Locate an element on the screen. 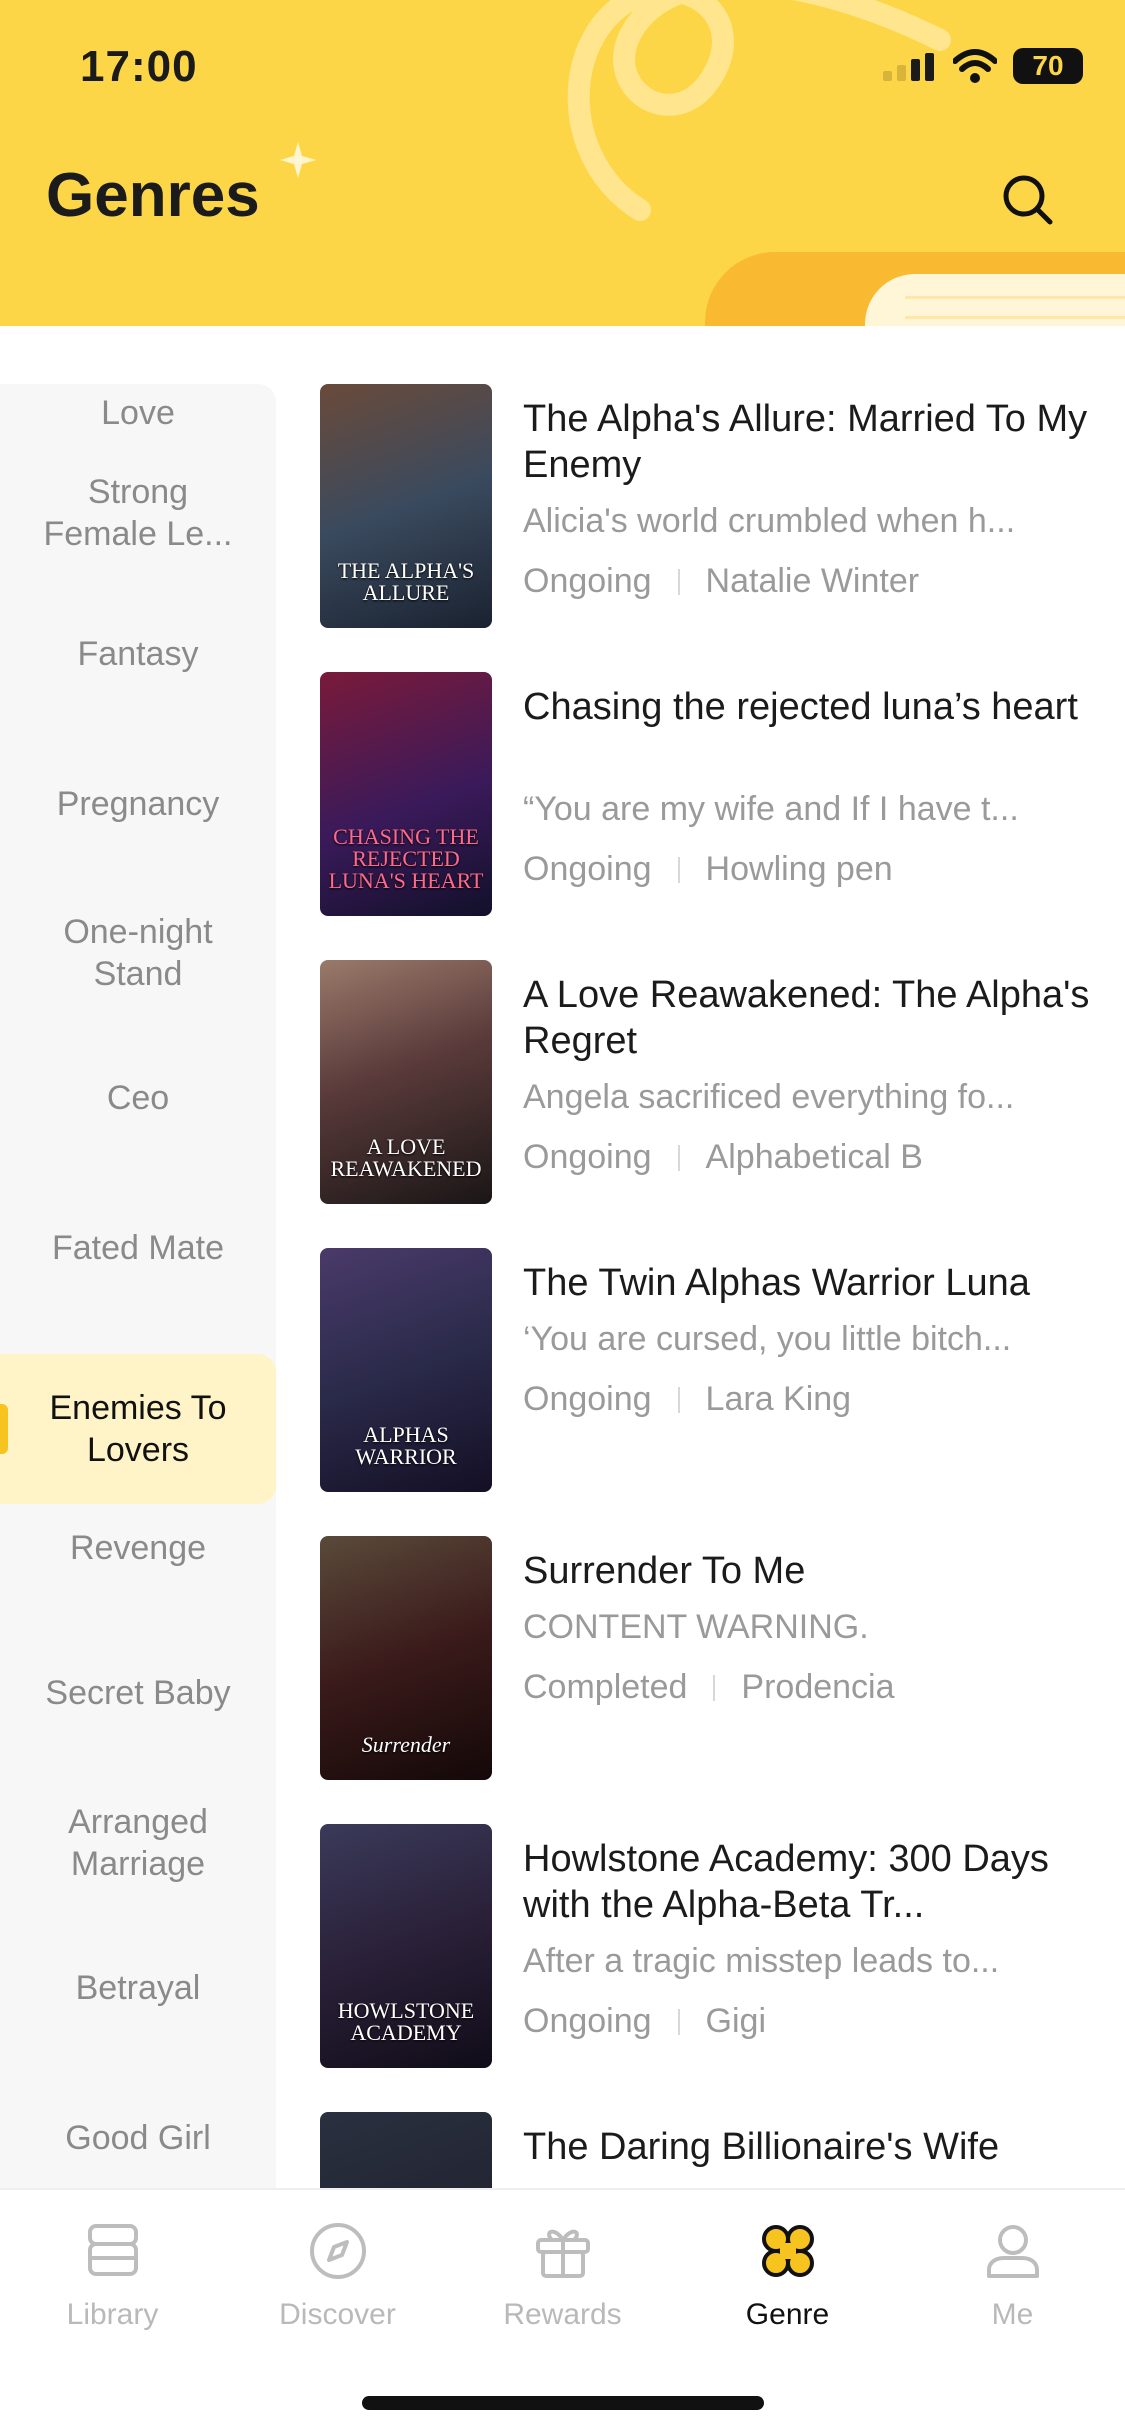 The width and height of the screenshot is (1125, 2436). sidebar-item-arranged-marriage: Arranged Marriage is located at coordinates (138, 1843).